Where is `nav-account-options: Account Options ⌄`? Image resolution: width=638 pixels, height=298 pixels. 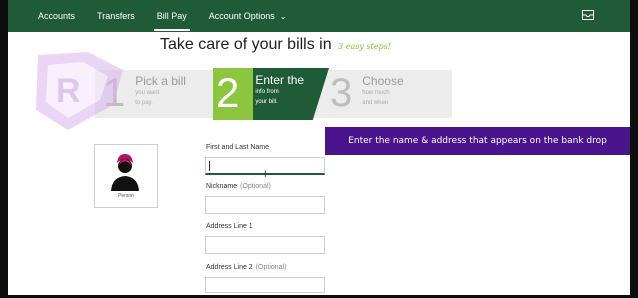
nav-account-options: Account Options ⌄ is located at coordinates (248, 16).